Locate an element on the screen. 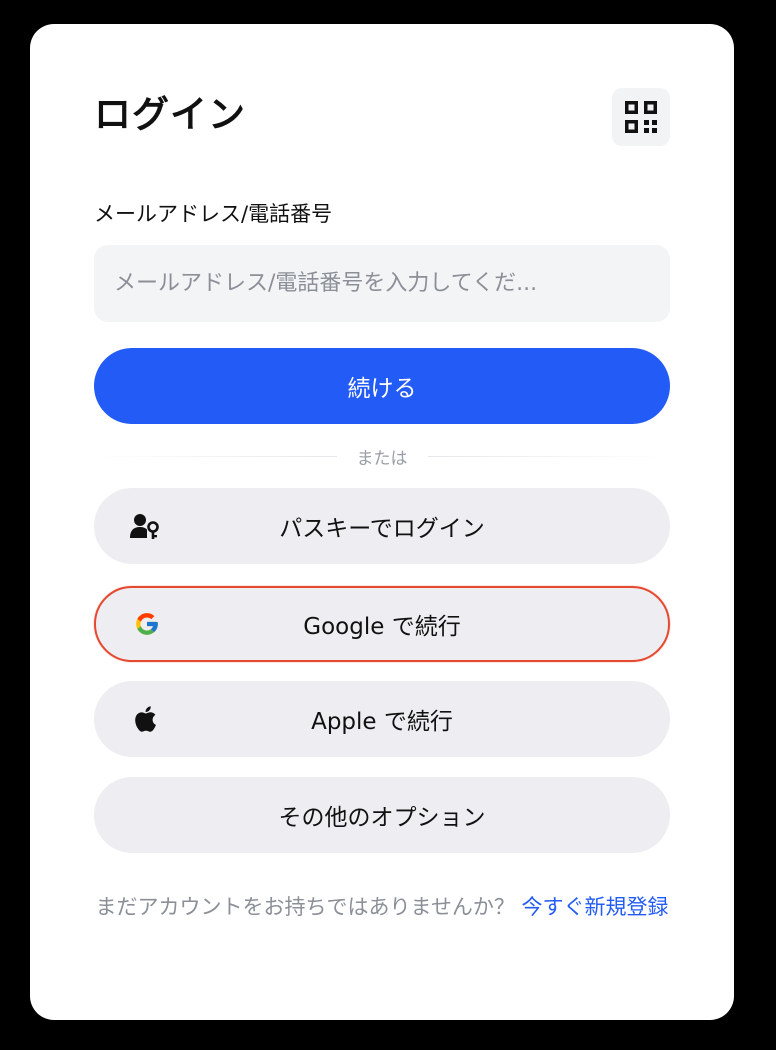 This screenshot has height=1050, width=776. passkey-user-key-icon is located at coordinates (145, 526).